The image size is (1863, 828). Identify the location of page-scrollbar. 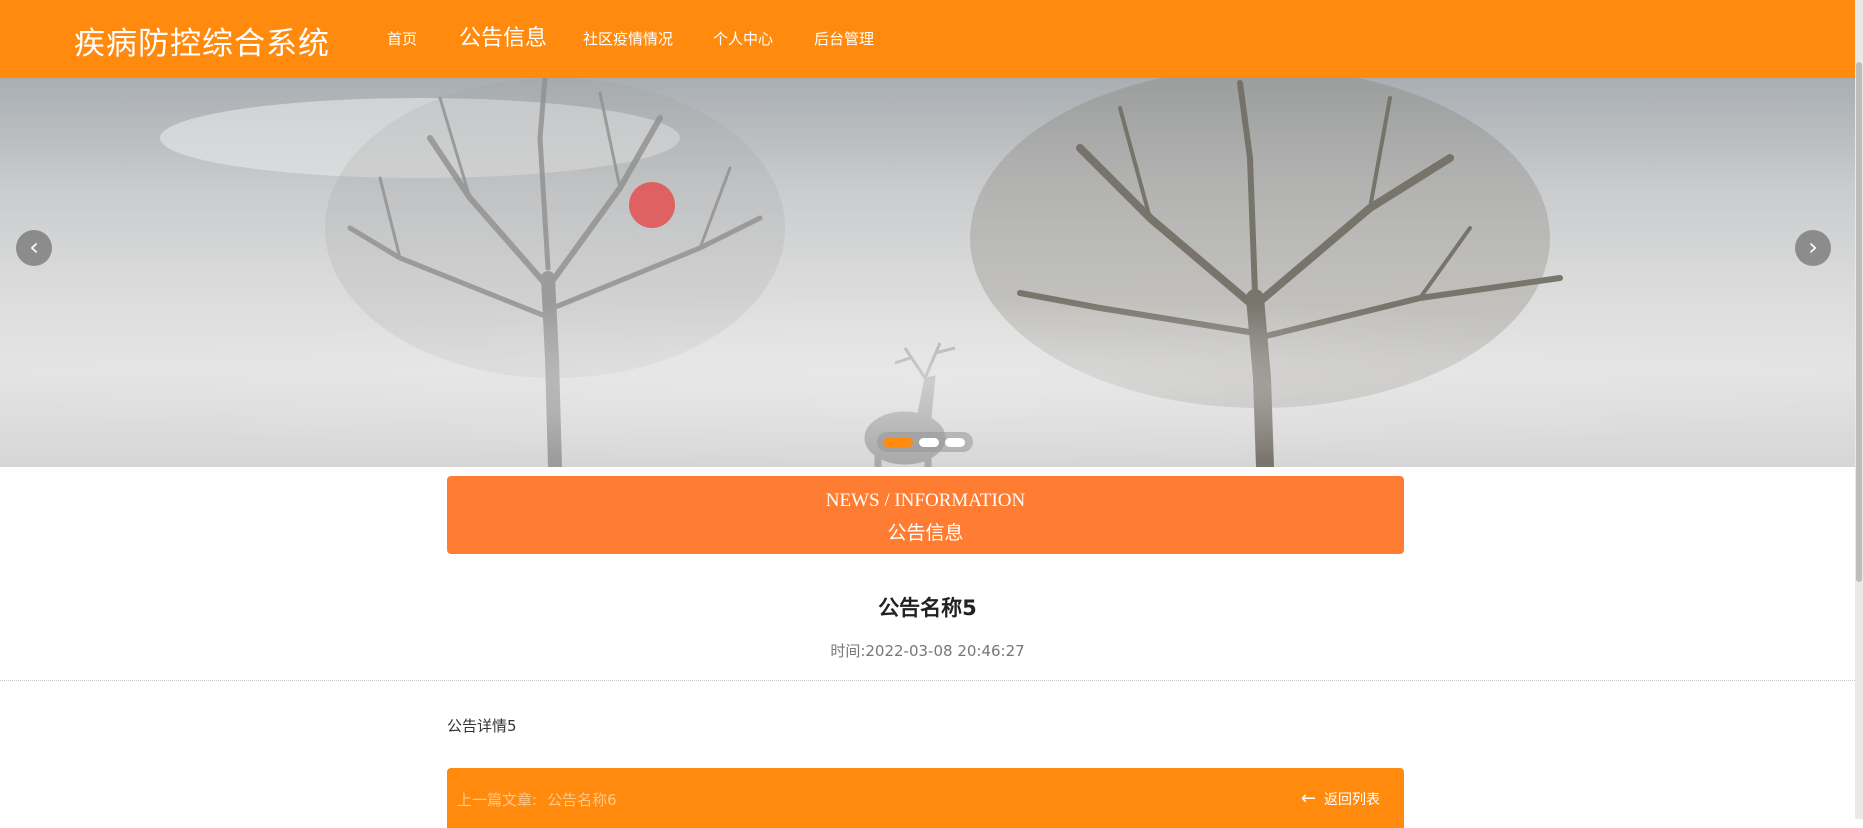
(1859, 409).